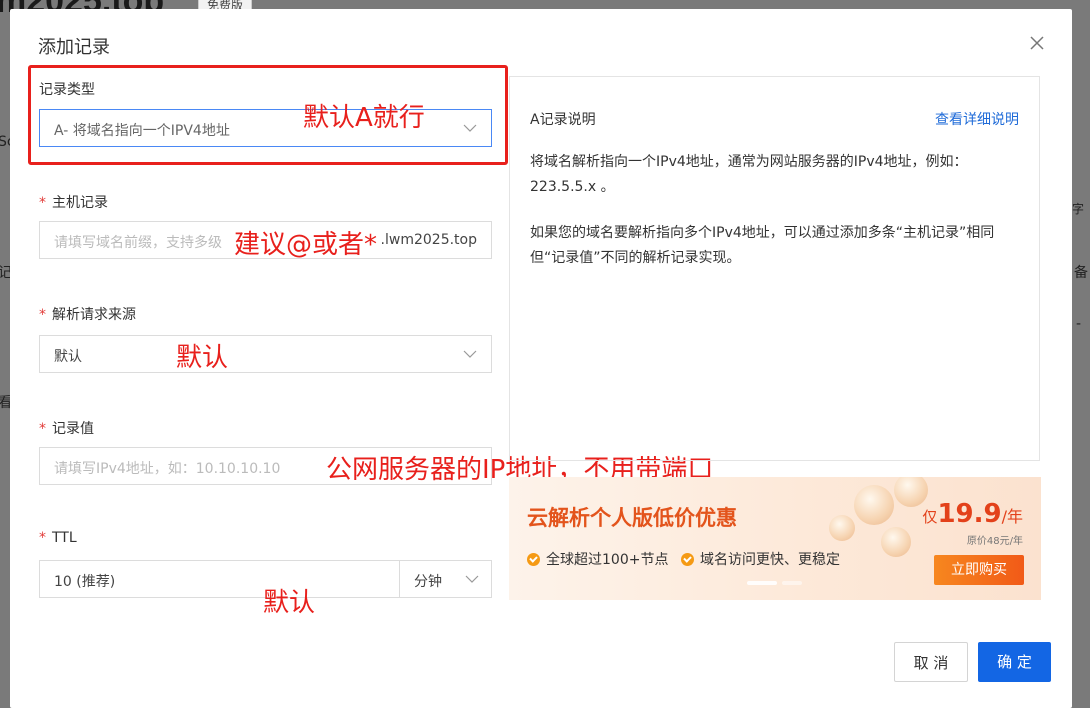  I want to click on source-value: 默认, so click(68, 357).